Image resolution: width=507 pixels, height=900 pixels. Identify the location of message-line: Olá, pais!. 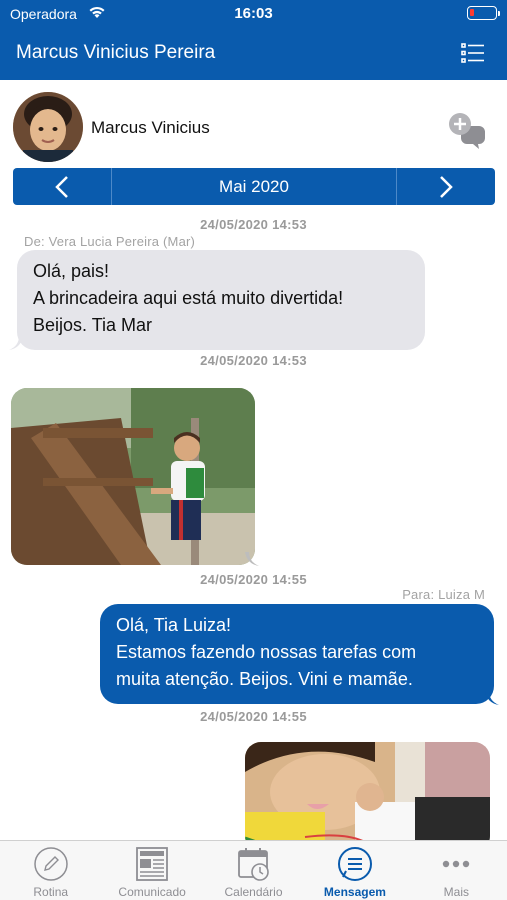
(71, 271).